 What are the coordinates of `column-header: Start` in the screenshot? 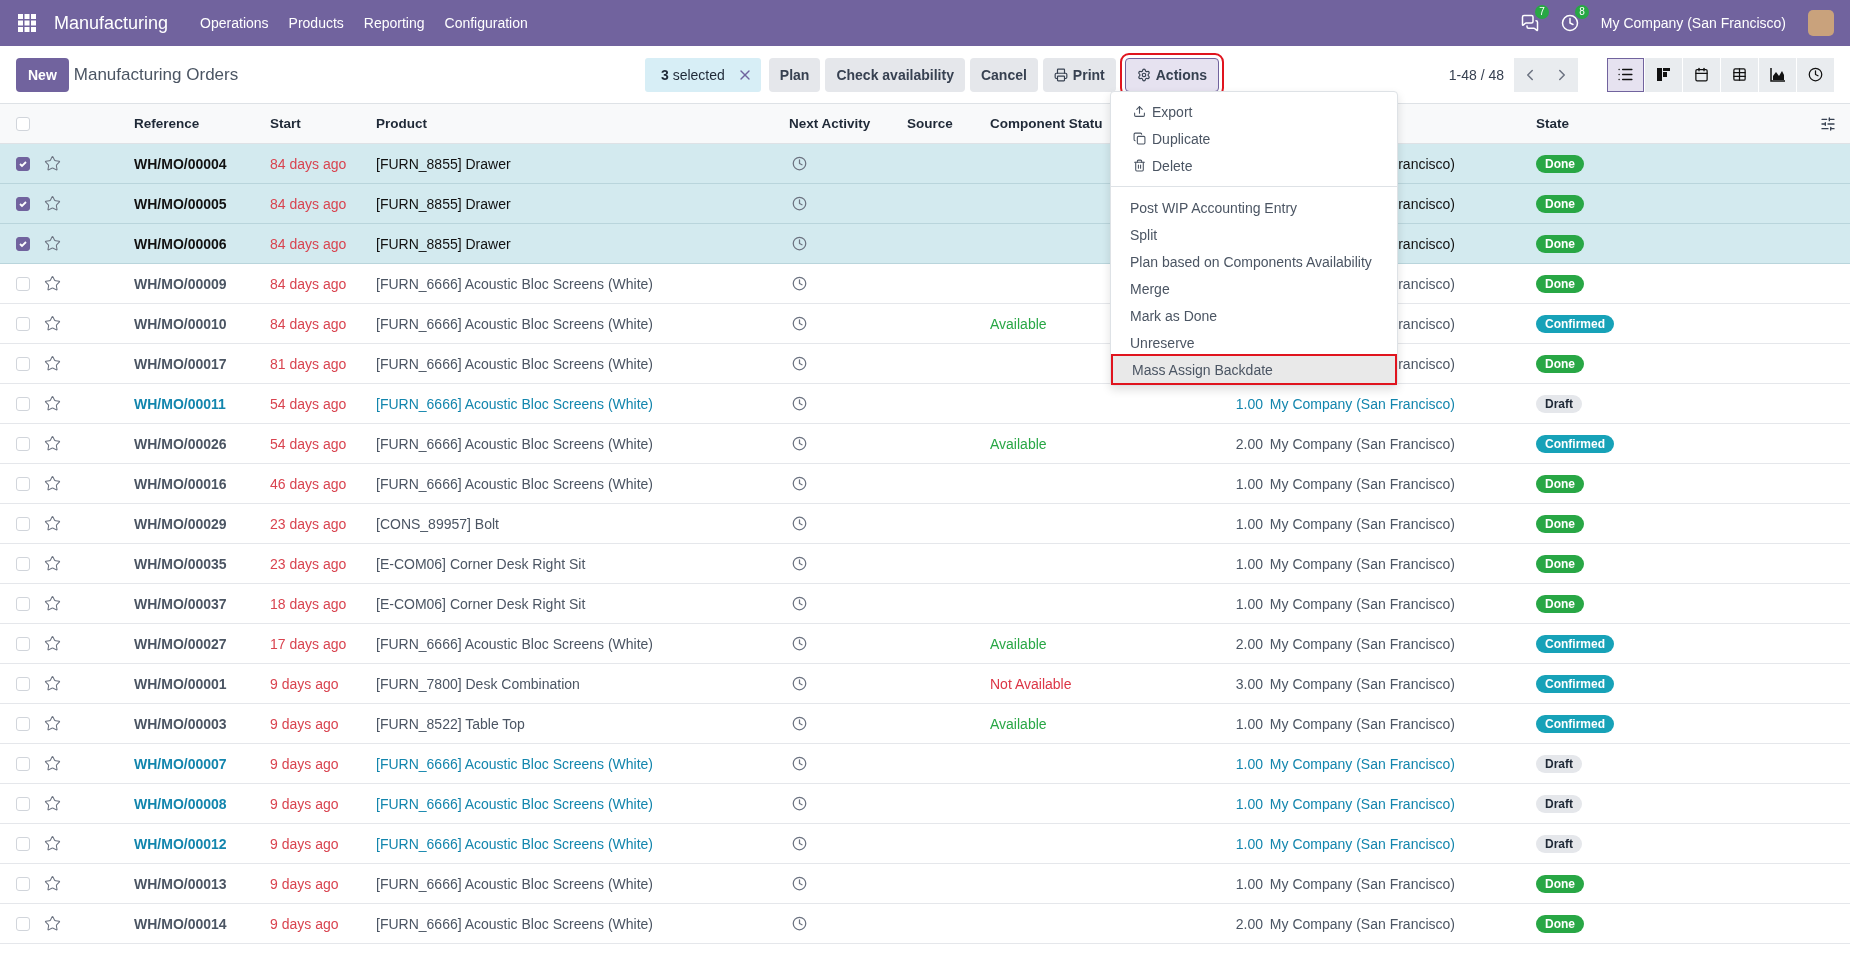 It's located at (323, 123).